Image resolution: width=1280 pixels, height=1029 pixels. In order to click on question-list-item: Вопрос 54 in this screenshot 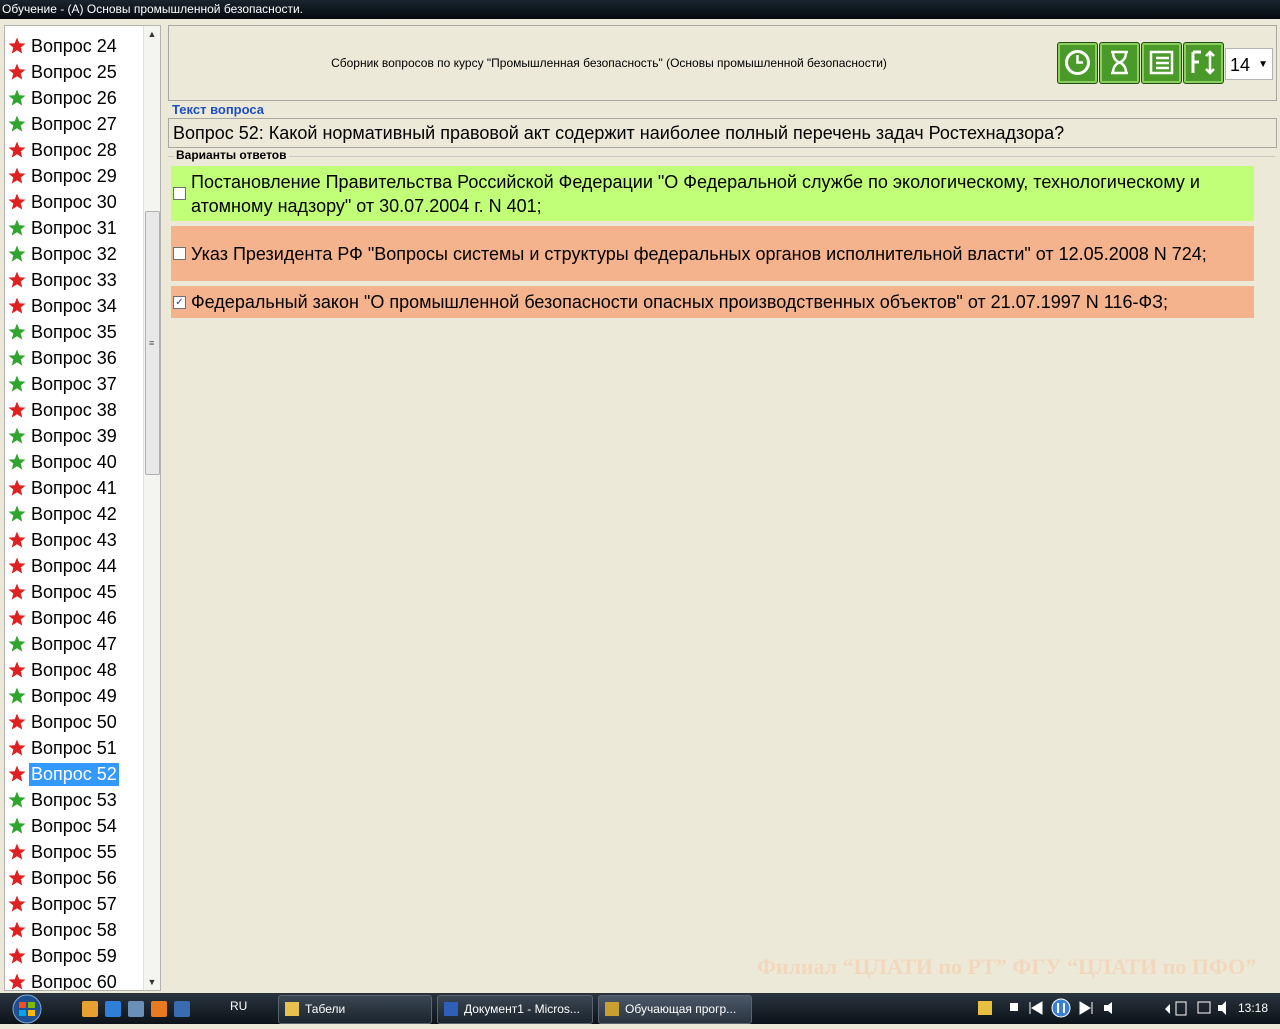, I will do `click(63, 826)`.